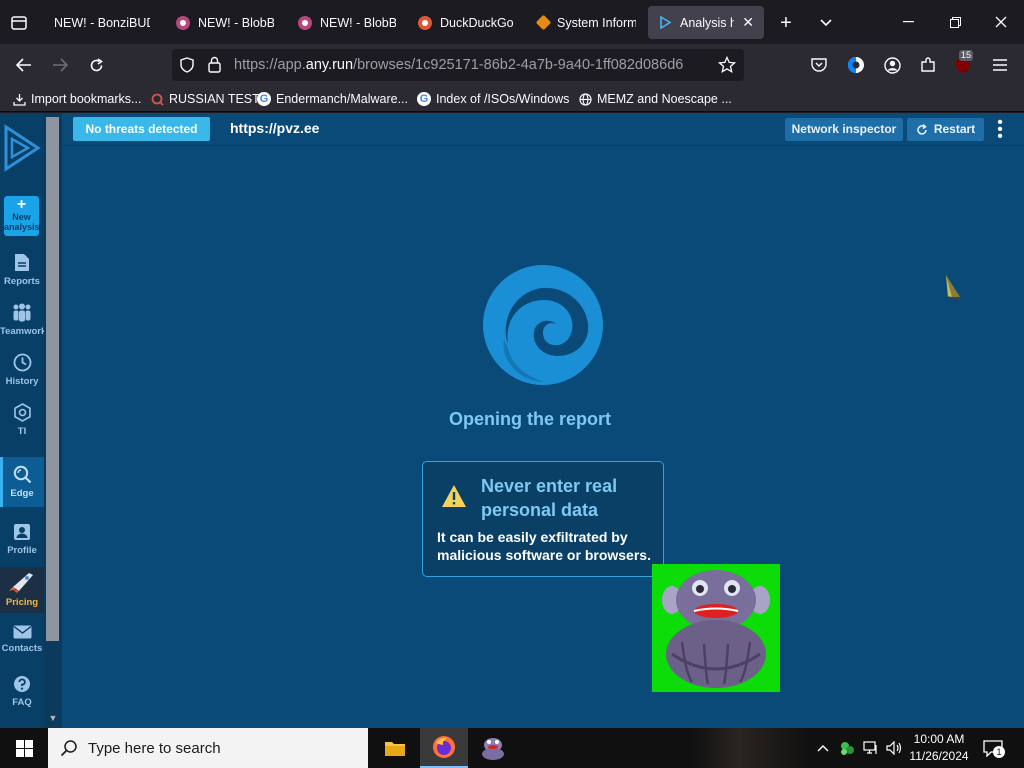 Image resolution: width=1024 pixels, height=768 pixels. What do you see at coordinates (187, 67) in the screenshot?
I see `shield-icon` at bounding box center [187, 67].